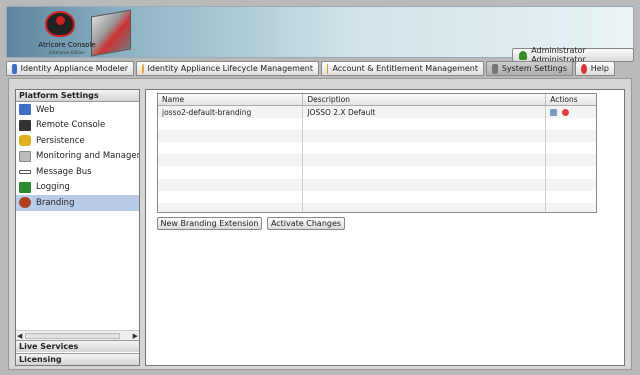 The image size is (640, 375). Describe the element at coordinates (25, 171) in the screenshot. I see `bus-icon` at that location.